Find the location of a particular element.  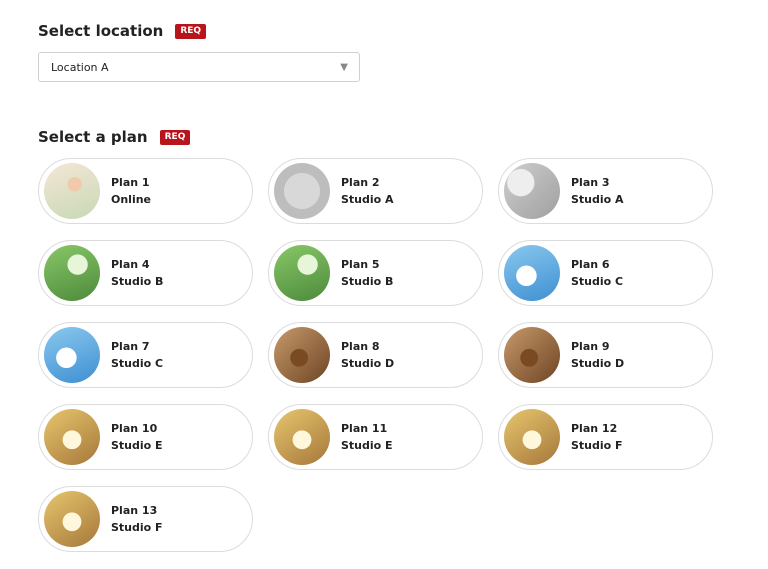

plan-label-line: Plan 3 is located at coordinates (590, 182).